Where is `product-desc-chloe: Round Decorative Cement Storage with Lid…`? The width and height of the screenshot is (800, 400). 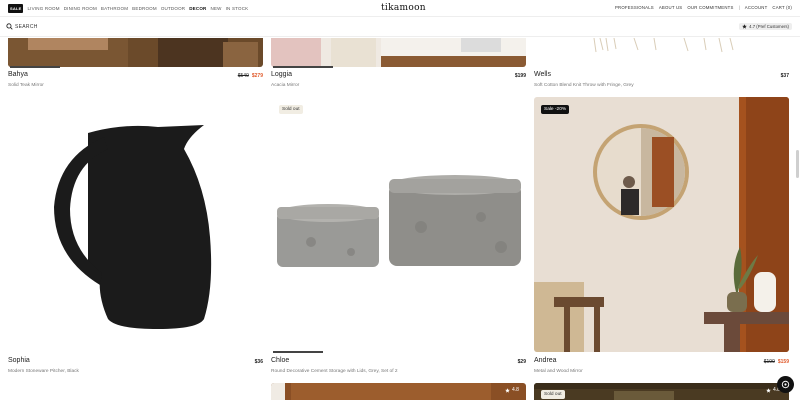
product-desc-chloe: Round Decorative Cement Storage with Lid… is located at coordinates (334, 371).